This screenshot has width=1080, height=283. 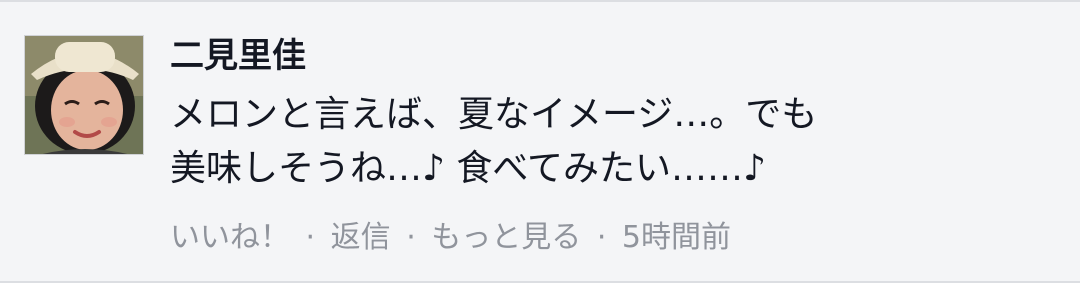 What do you see at coordinates (230, 237) in the screenshot?
I see `like-link: いいね！` at bounding box center [230, 237].